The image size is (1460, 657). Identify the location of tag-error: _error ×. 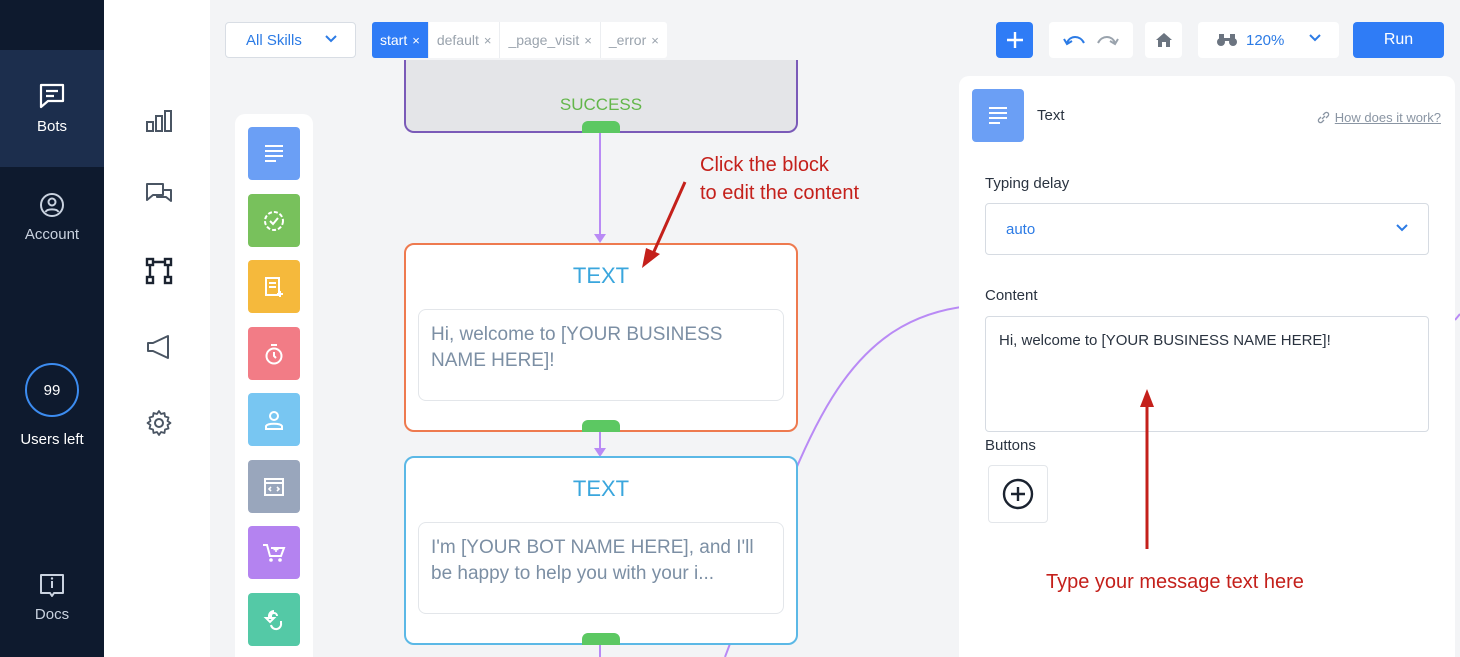
(633, 40).